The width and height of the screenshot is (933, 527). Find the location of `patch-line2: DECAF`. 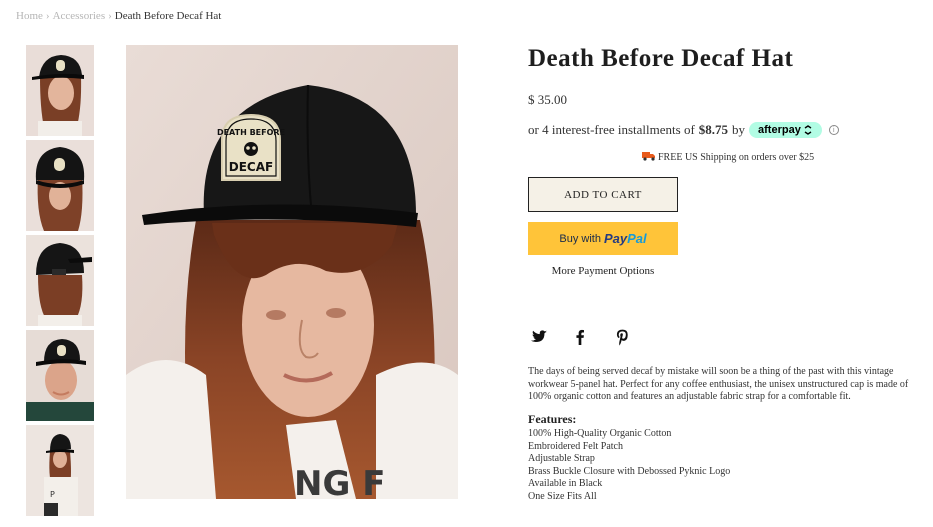

patch-line2: DECAF is located at coordinates (251, 167).